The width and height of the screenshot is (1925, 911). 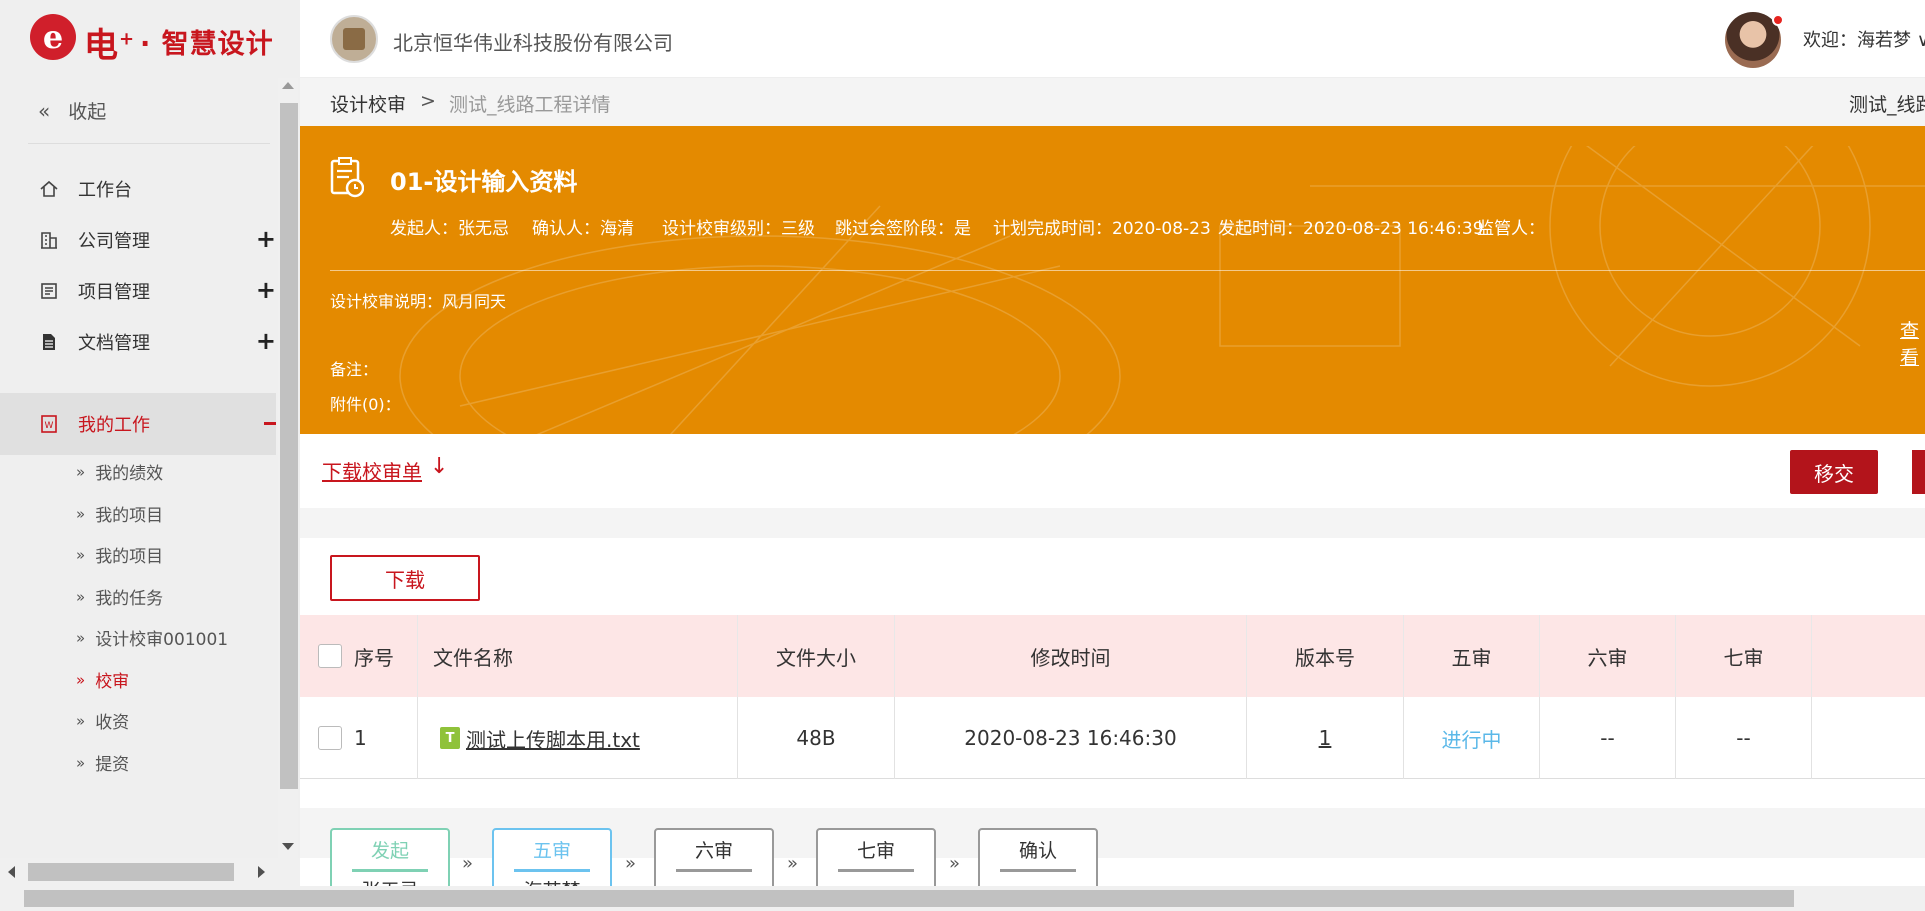 What do you see at coordinates (1112, 471) in the screenshot?
I see `action-row: 下载校审单 ↓ 移交` at bounding box center [1112, 471].